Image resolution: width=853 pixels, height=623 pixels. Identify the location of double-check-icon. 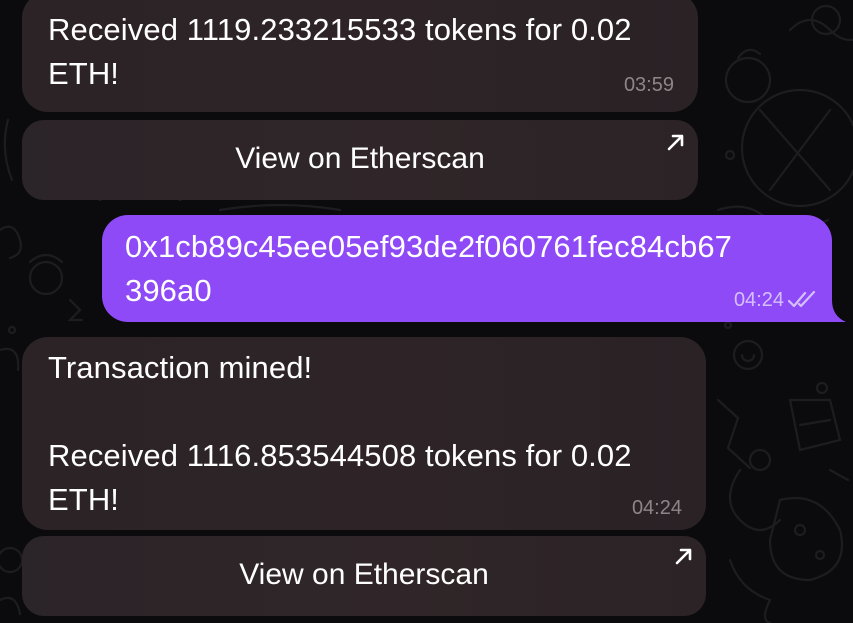
(802, 299).